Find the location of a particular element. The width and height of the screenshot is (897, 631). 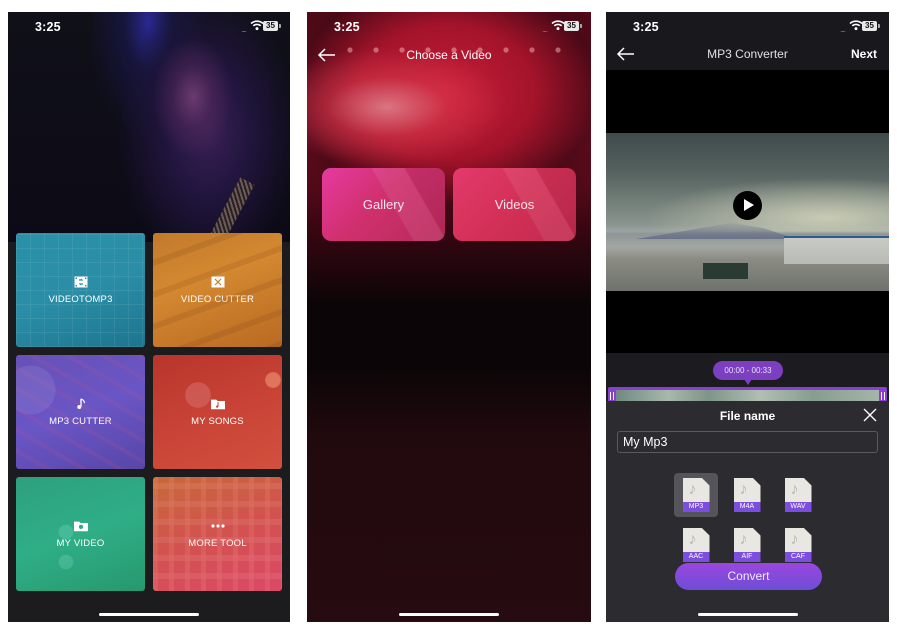

nav-bar: Choose a Video is located at coordinates (449, 56).